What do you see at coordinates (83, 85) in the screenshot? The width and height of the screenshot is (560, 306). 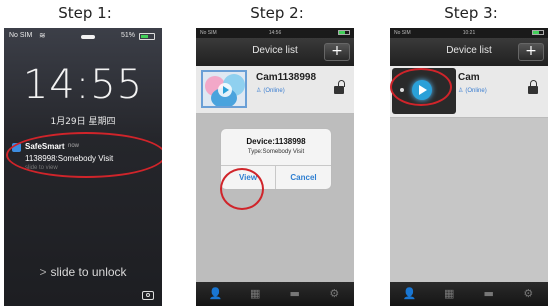 I see `lock-time: 14:55` at bounding box center [83, 85].